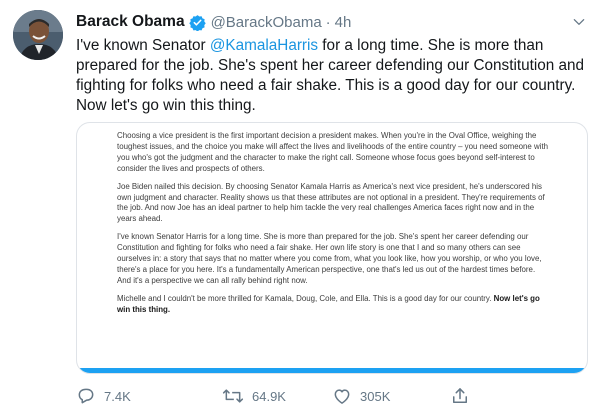 The image size is (603, 418). I want to click on tweet-text-start: I've known Senator, so click(143, 45).